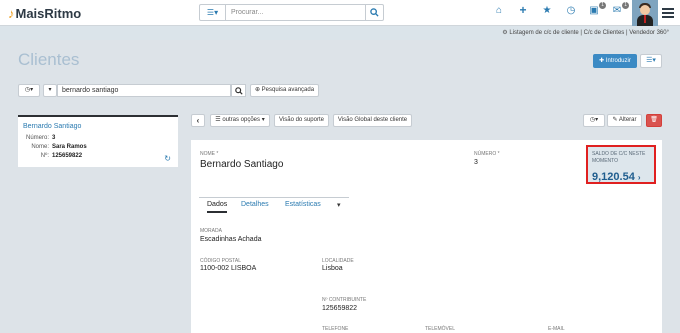 Image resolution: width=680 pixels, height=333 pixels. What do you see at coordinates (44, 13) in the screenshot?
I see `app-logo: ♪MaisRitmo` at bounding box center [44, 13].